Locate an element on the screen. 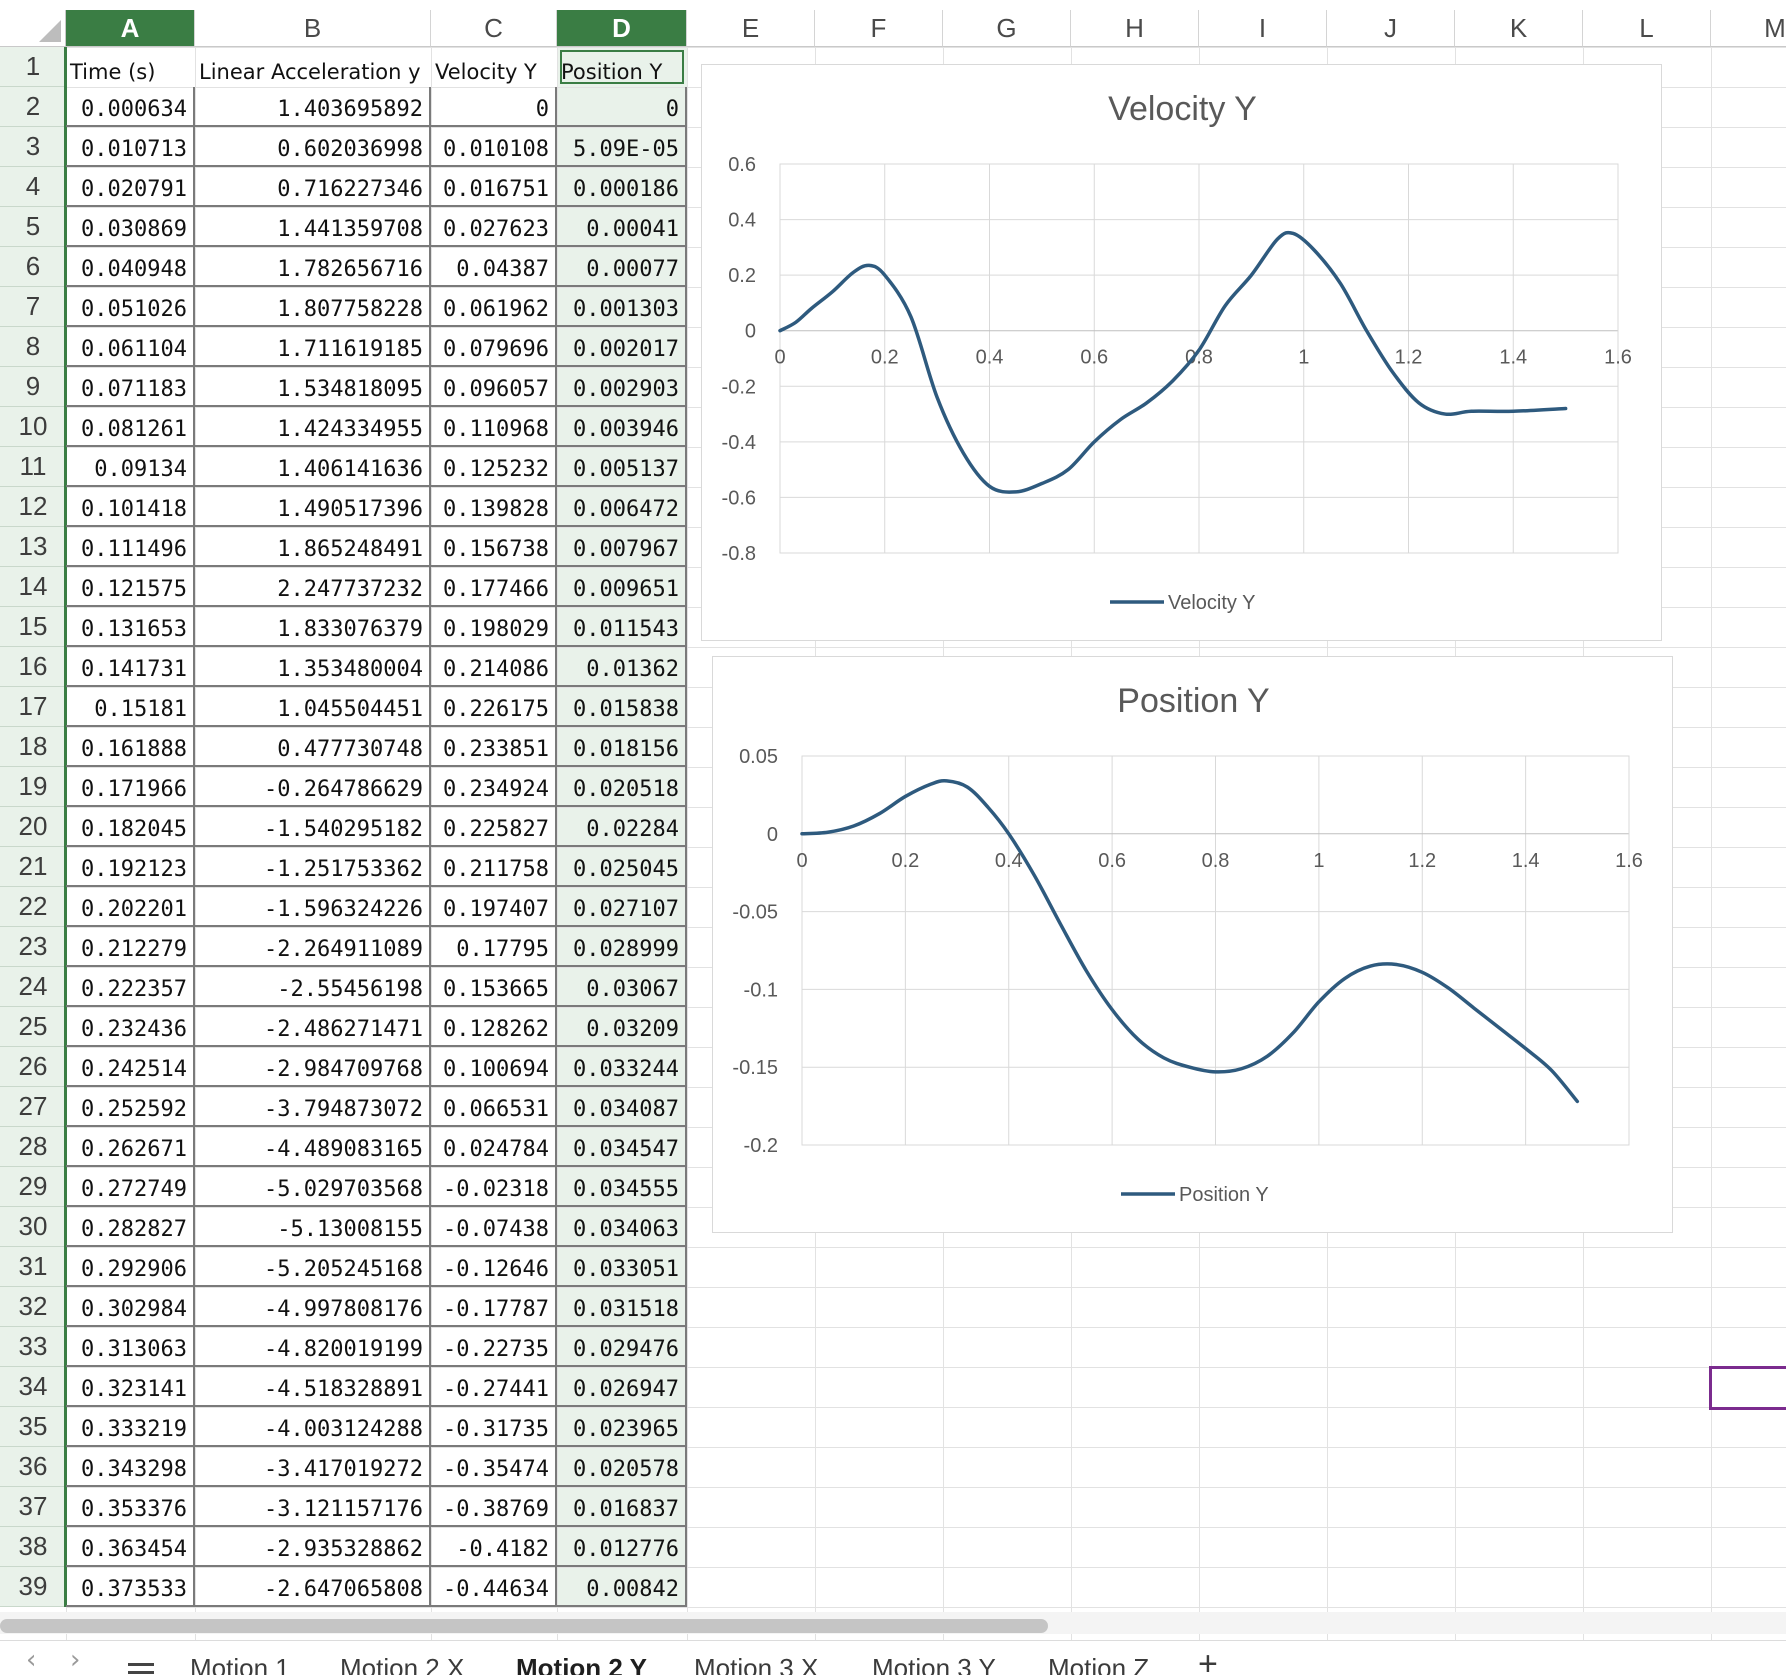  sheet-list-menu-icon is located at coordinates (141, 1669).